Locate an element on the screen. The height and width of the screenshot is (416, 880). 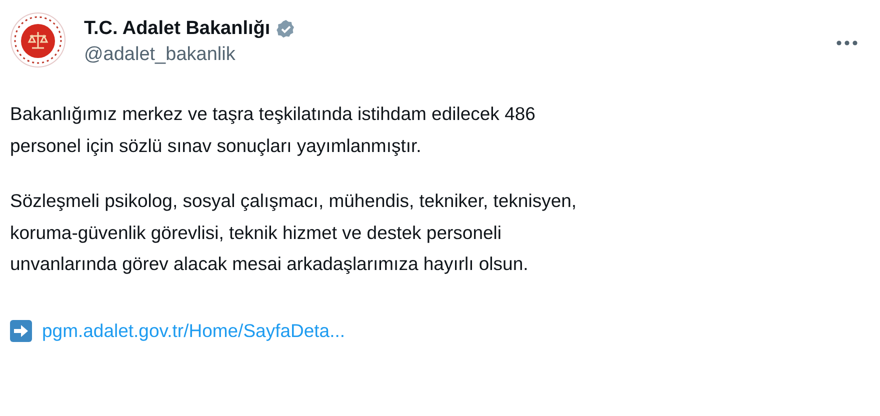
more-icon is located at coordinates (847, 43).